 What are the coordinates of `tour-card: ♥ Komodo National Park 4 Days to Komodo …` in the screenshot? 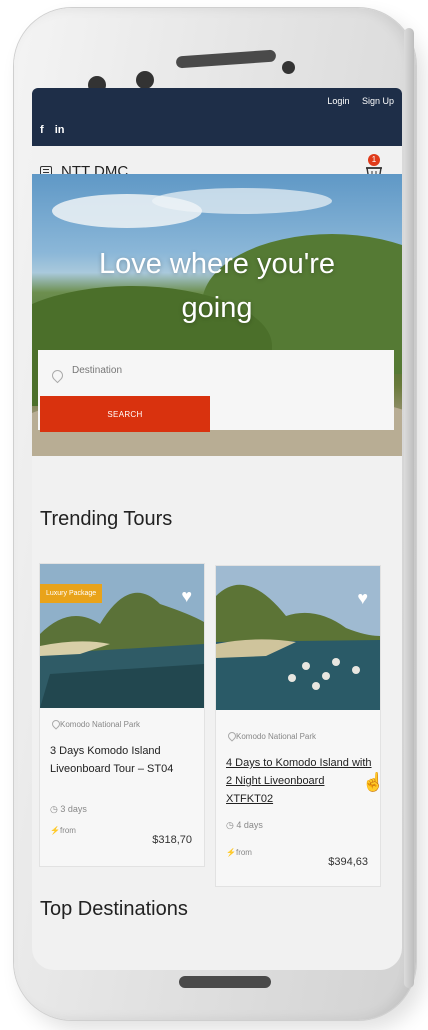 It's located at (300, 726).